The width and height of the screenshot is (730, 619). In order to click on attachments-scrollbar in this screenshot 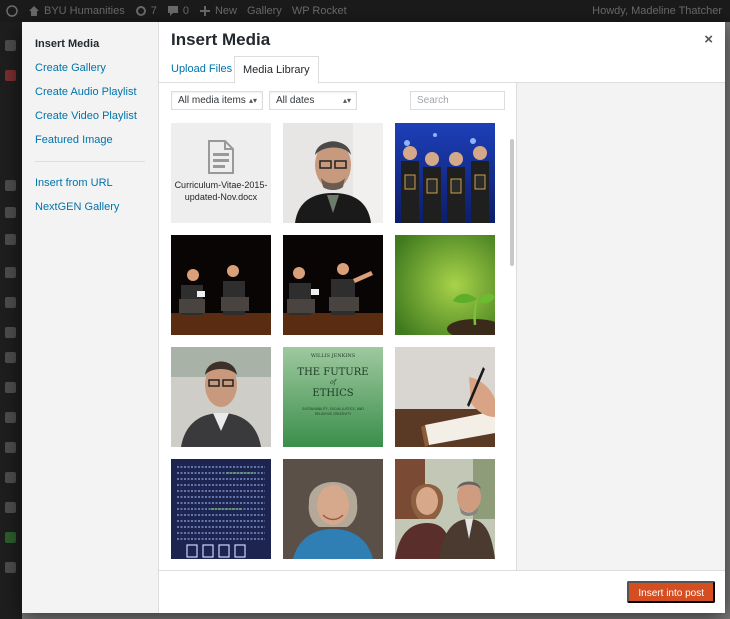, I will do `click(512, 354)`.